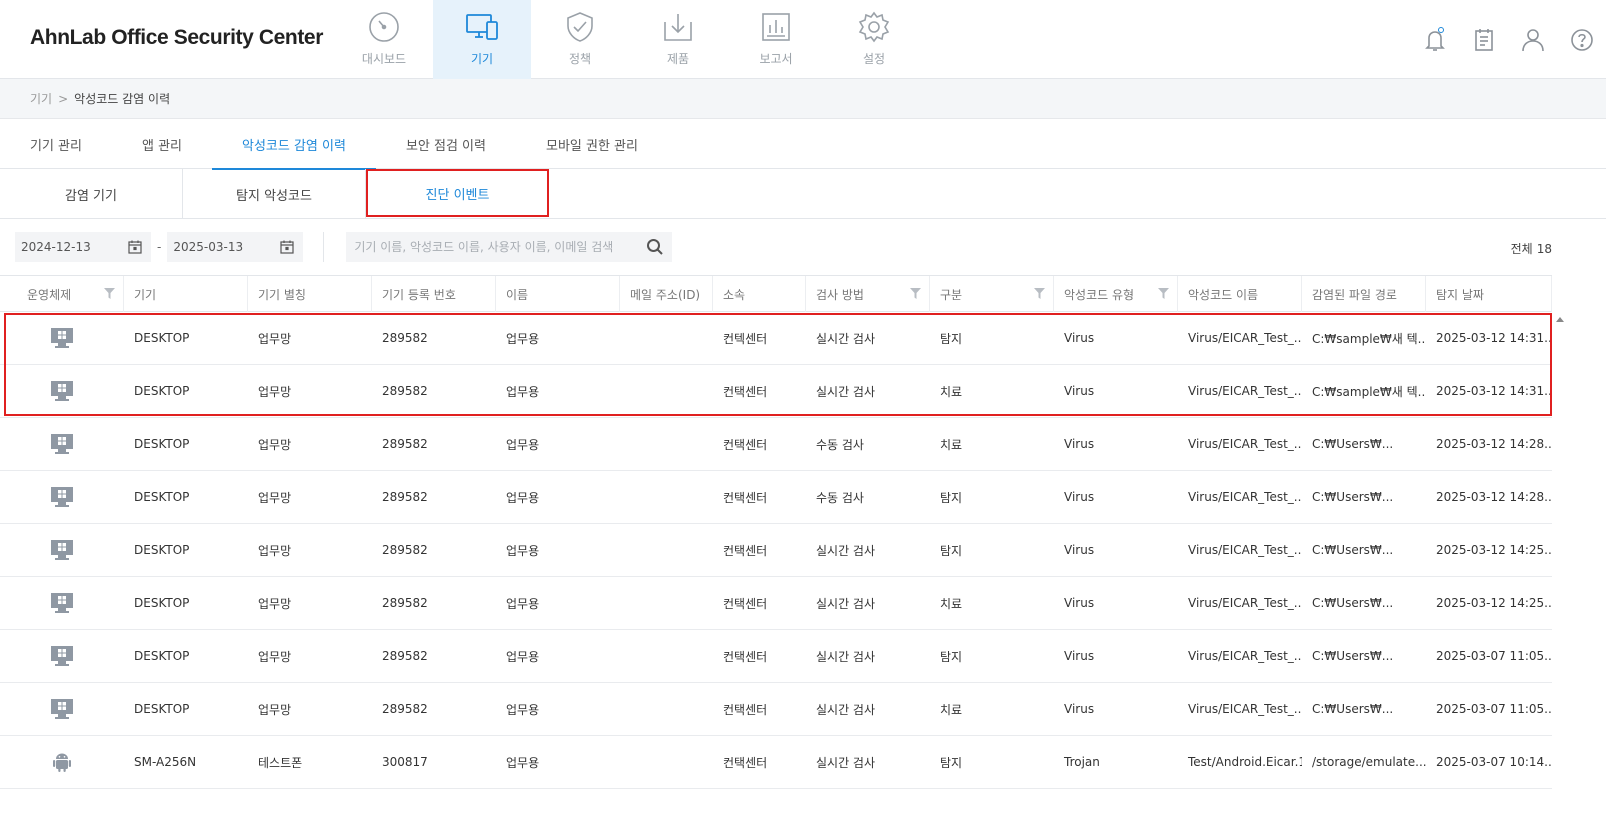  I want to click on breadcrumb: 기기 > 악성코드 감염 이력, so click(803, 99).